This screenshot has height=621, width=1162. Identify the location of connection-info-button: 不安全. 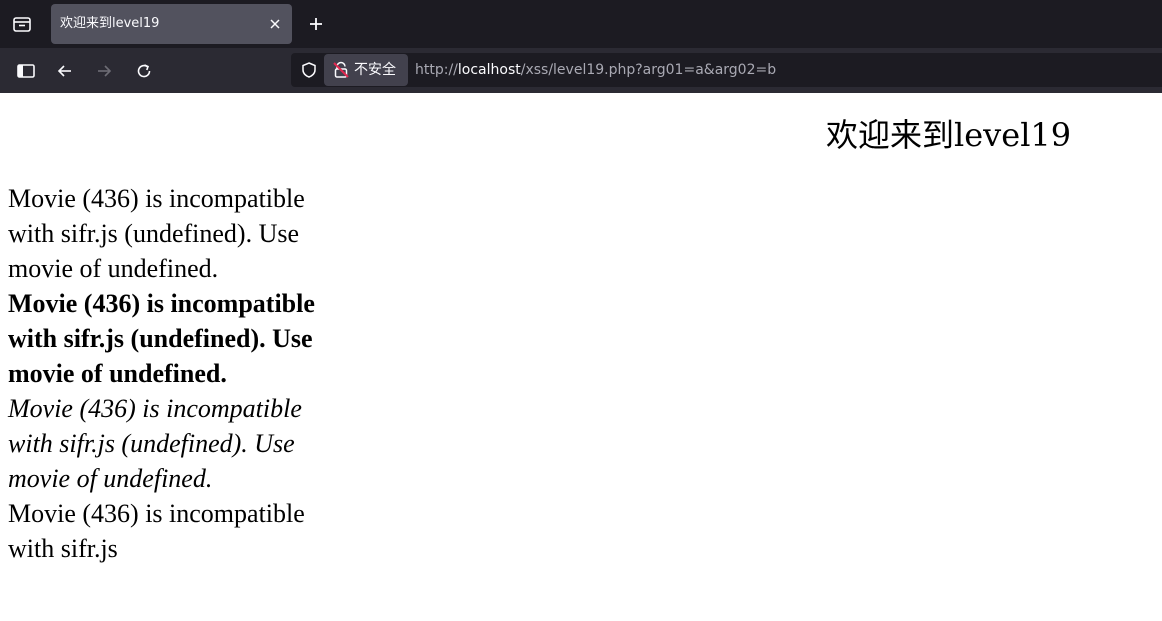
(366, 70).